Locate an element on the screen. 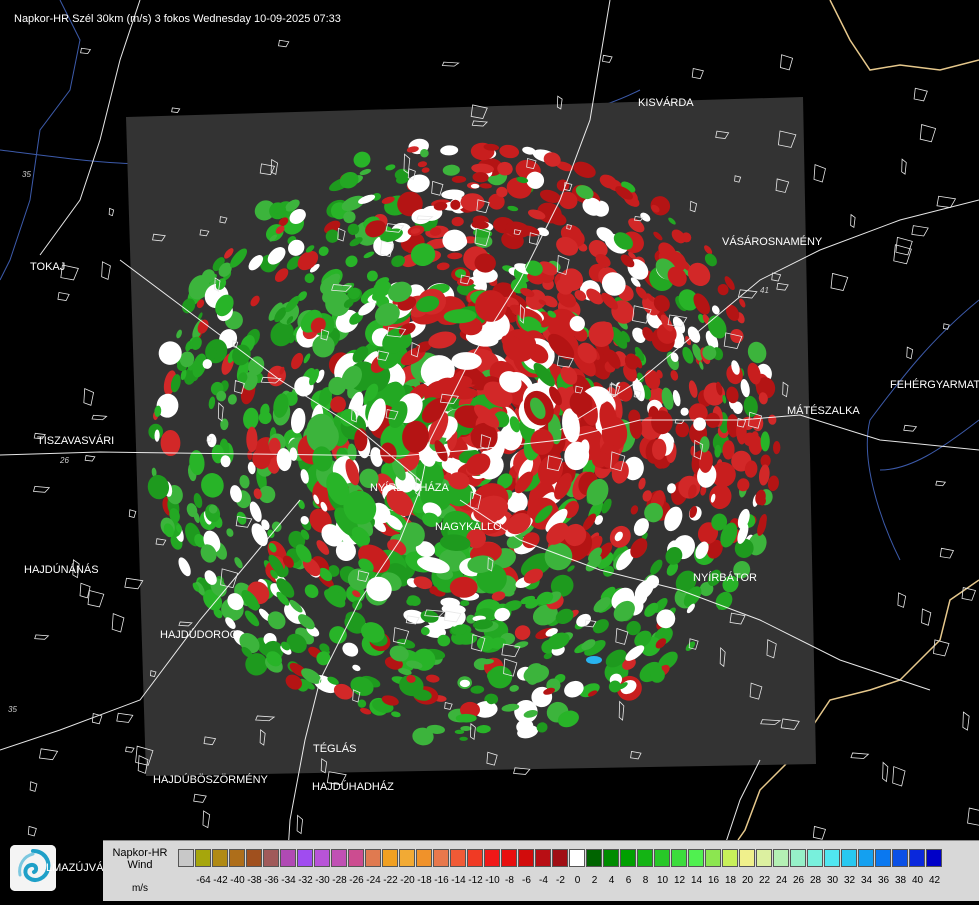 The image size is (979, 905). legend-tick-label: -30 is located at coordinates (322, 880).